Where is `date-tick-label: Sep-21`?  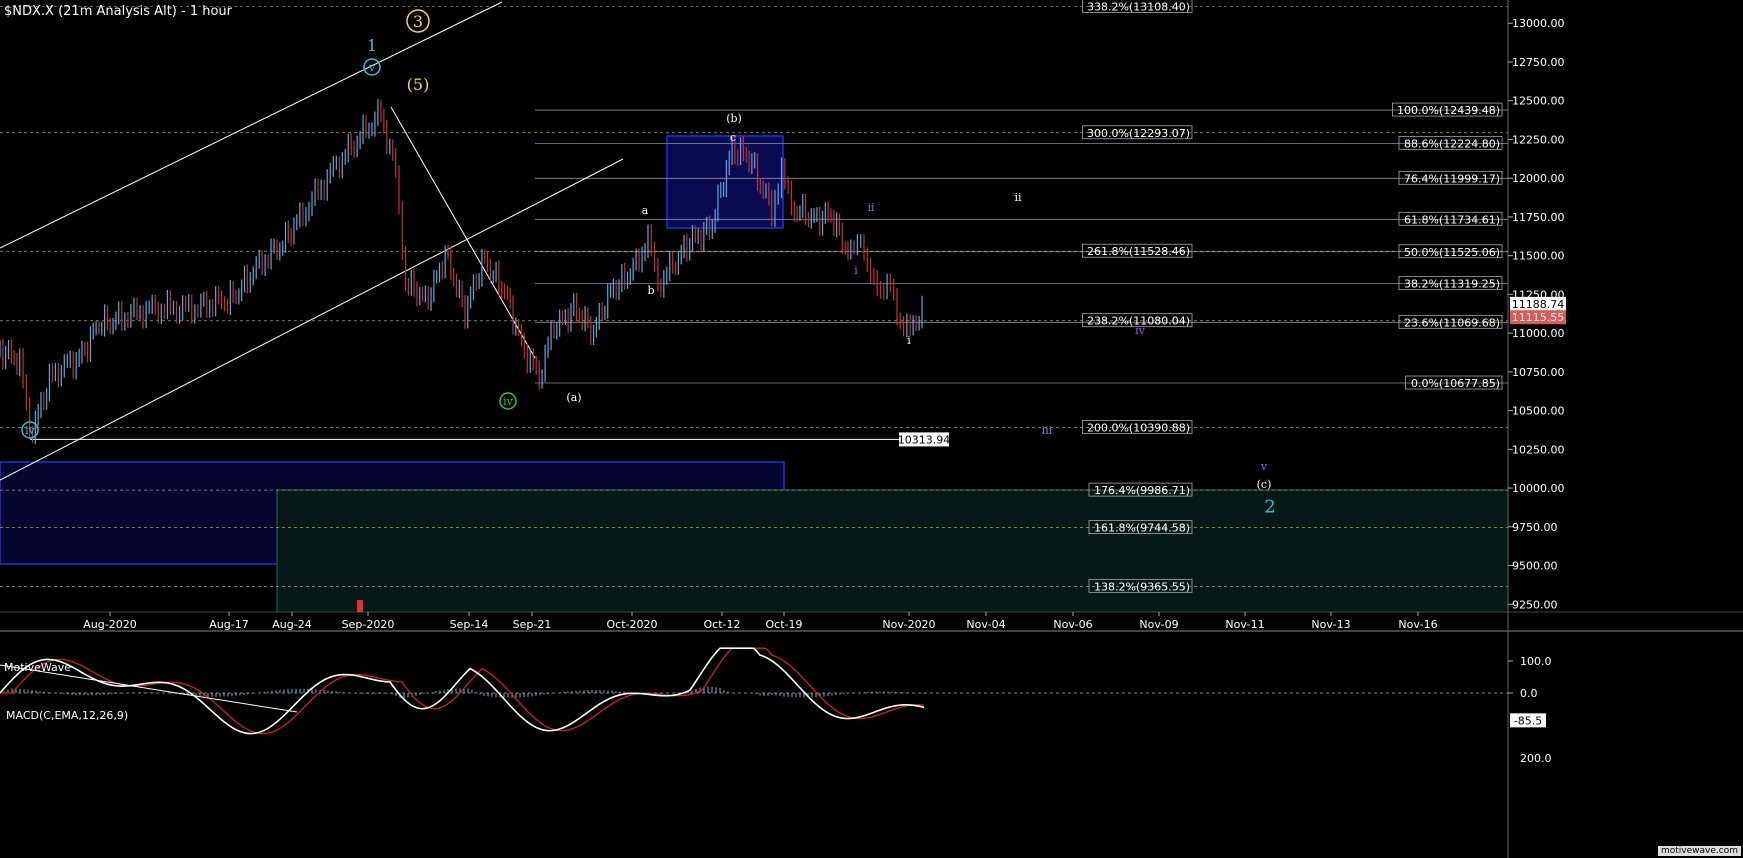
date-tick-label: Sep-21 is located at coordinates (532, 624).